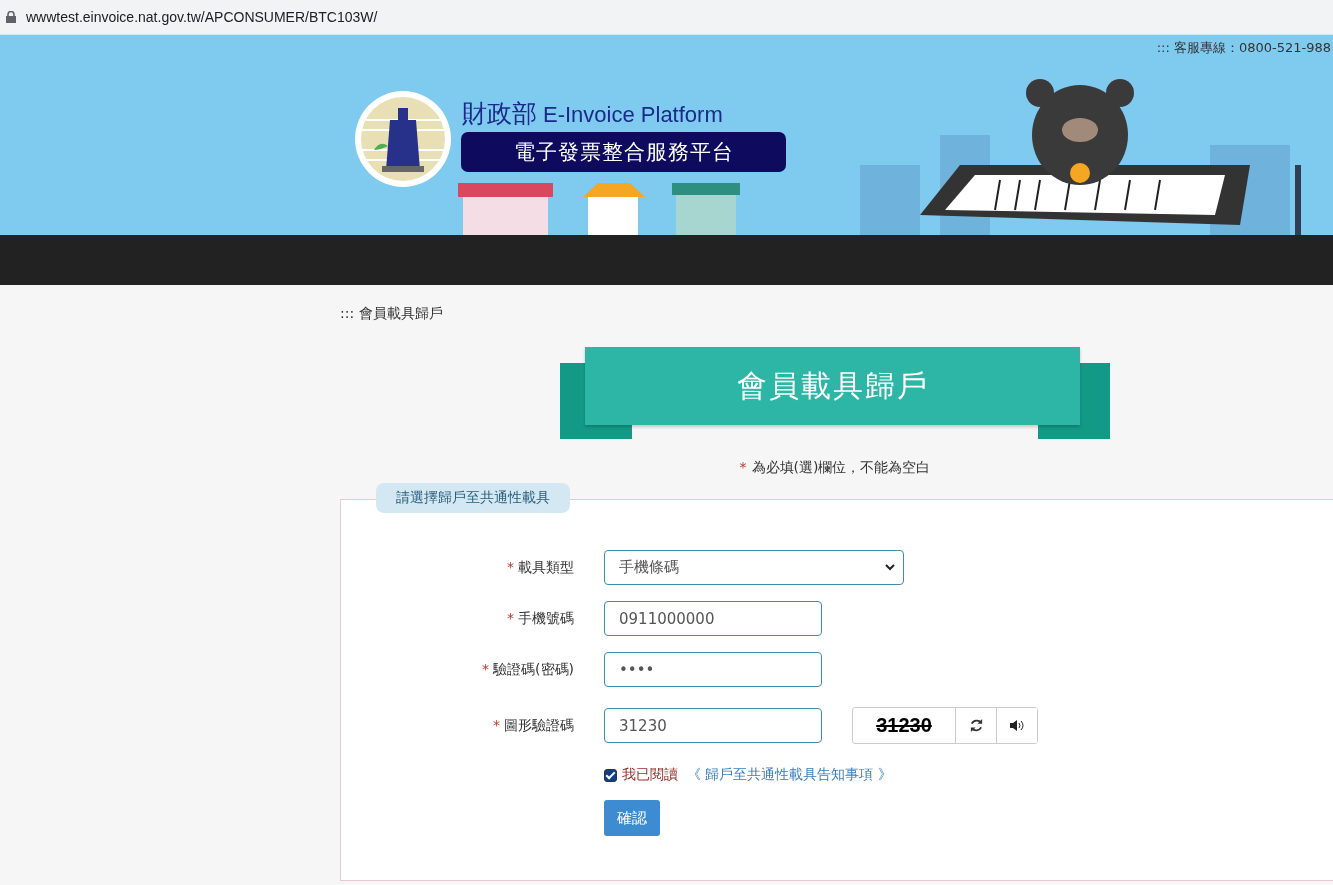 This screenshot has height=885, width=1333. What do you see at coordinates (904, 725) in the screenshot?
I see `captcha-image: 31230` at bounding box center [904, 725].